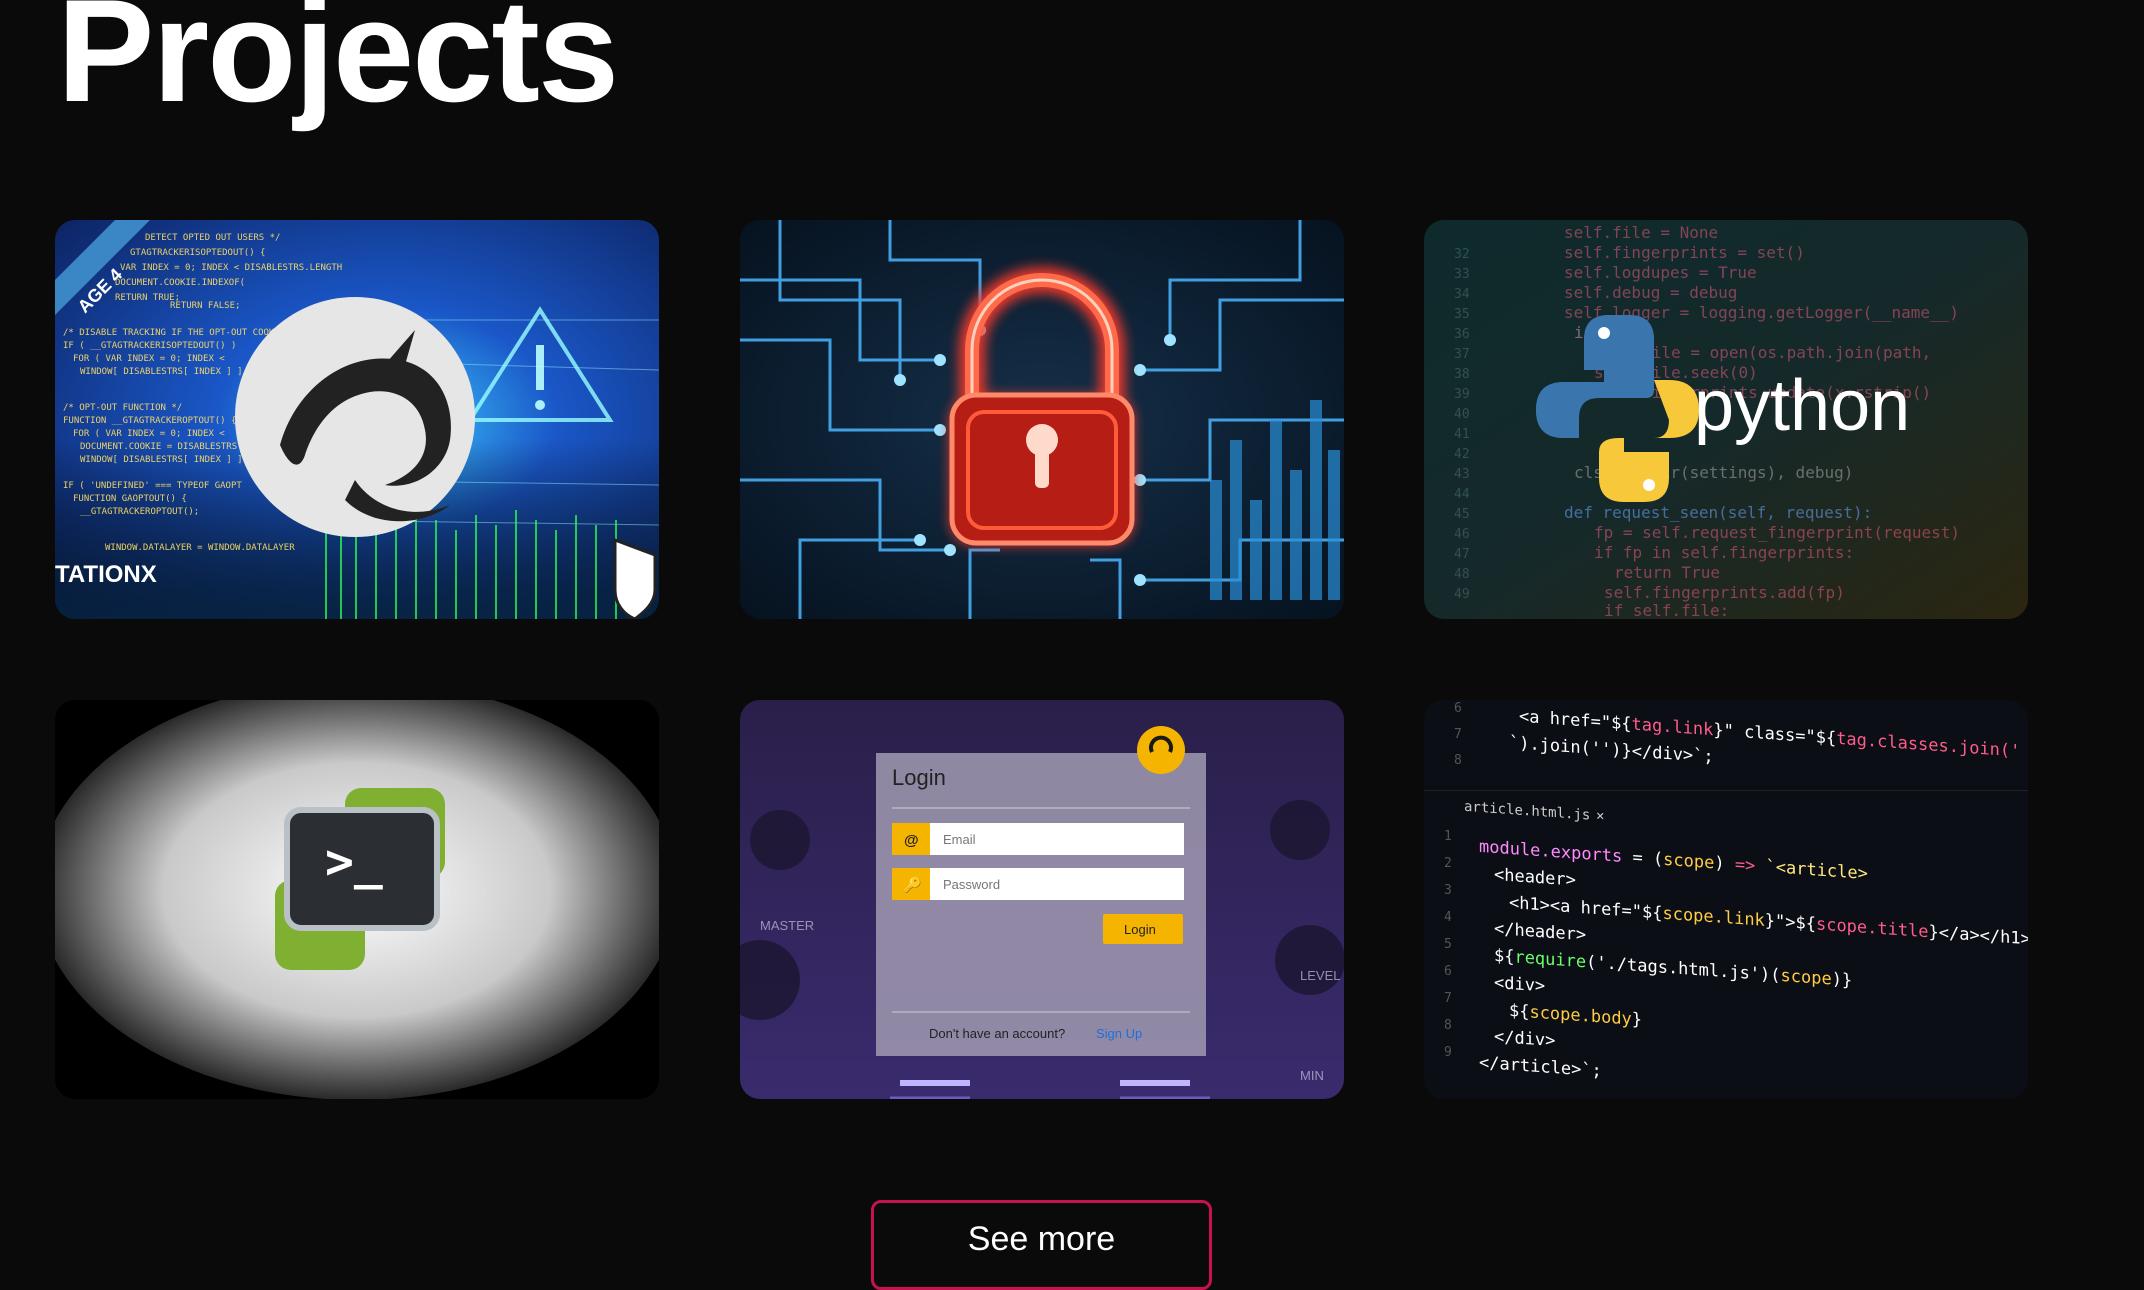 The width and height of the screenshot is (2144, 1290). I want to click on svg-text: DOCUMENT.COOKIE.INDEXOF(, so click(180, 283).